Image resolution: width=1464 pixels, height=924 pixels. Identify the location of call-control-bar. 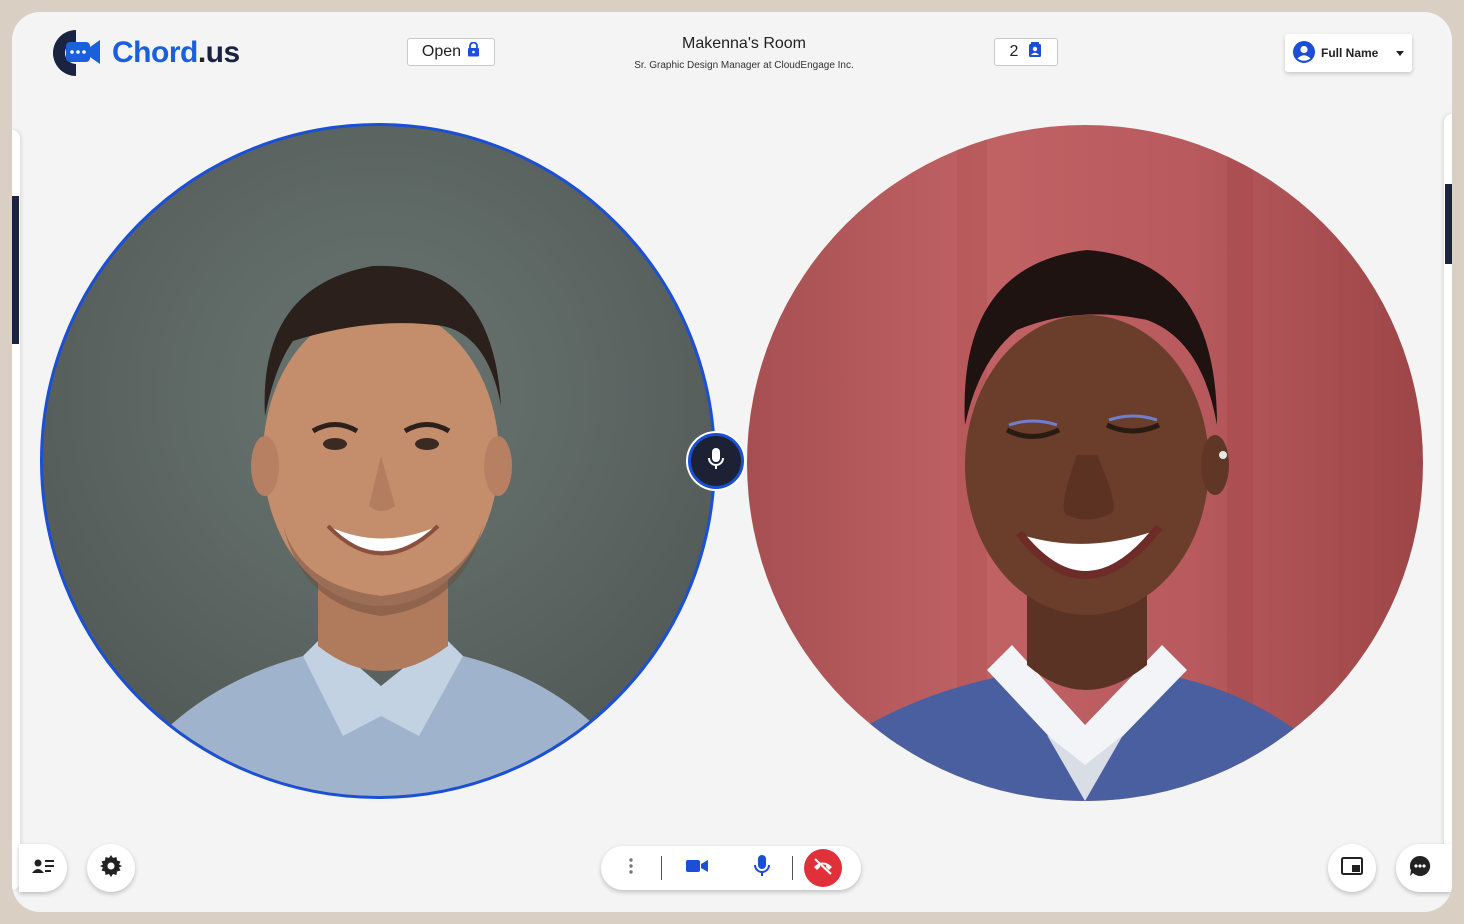
(731, 868).